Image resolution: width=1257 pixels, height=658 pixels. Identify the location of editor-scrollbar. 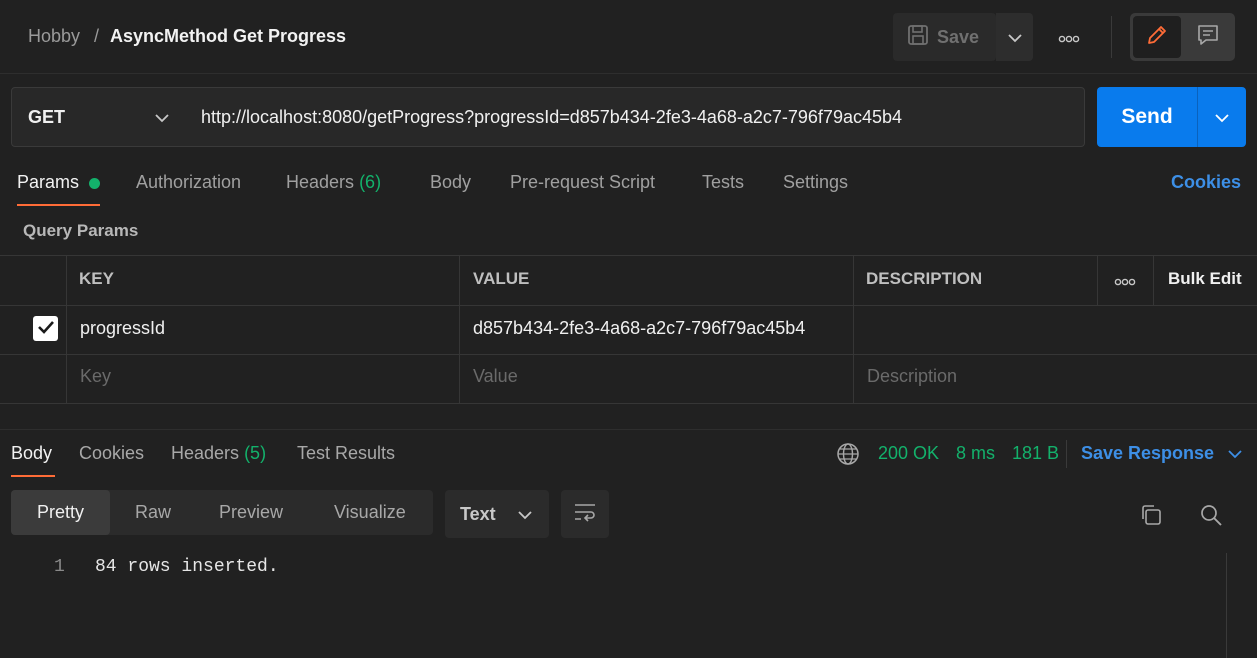
(1226, 605).